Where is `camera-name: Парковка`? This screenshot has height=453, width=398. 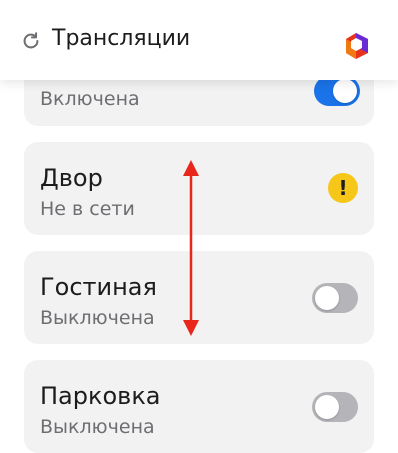
camera-name: Парковка is located at coordinates (100, 396).